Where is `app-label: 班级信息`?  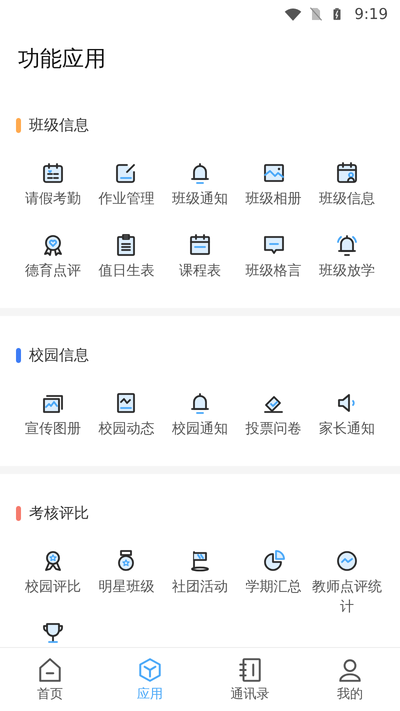
app-label: 班级信息 is located at coordinates (347, 199).